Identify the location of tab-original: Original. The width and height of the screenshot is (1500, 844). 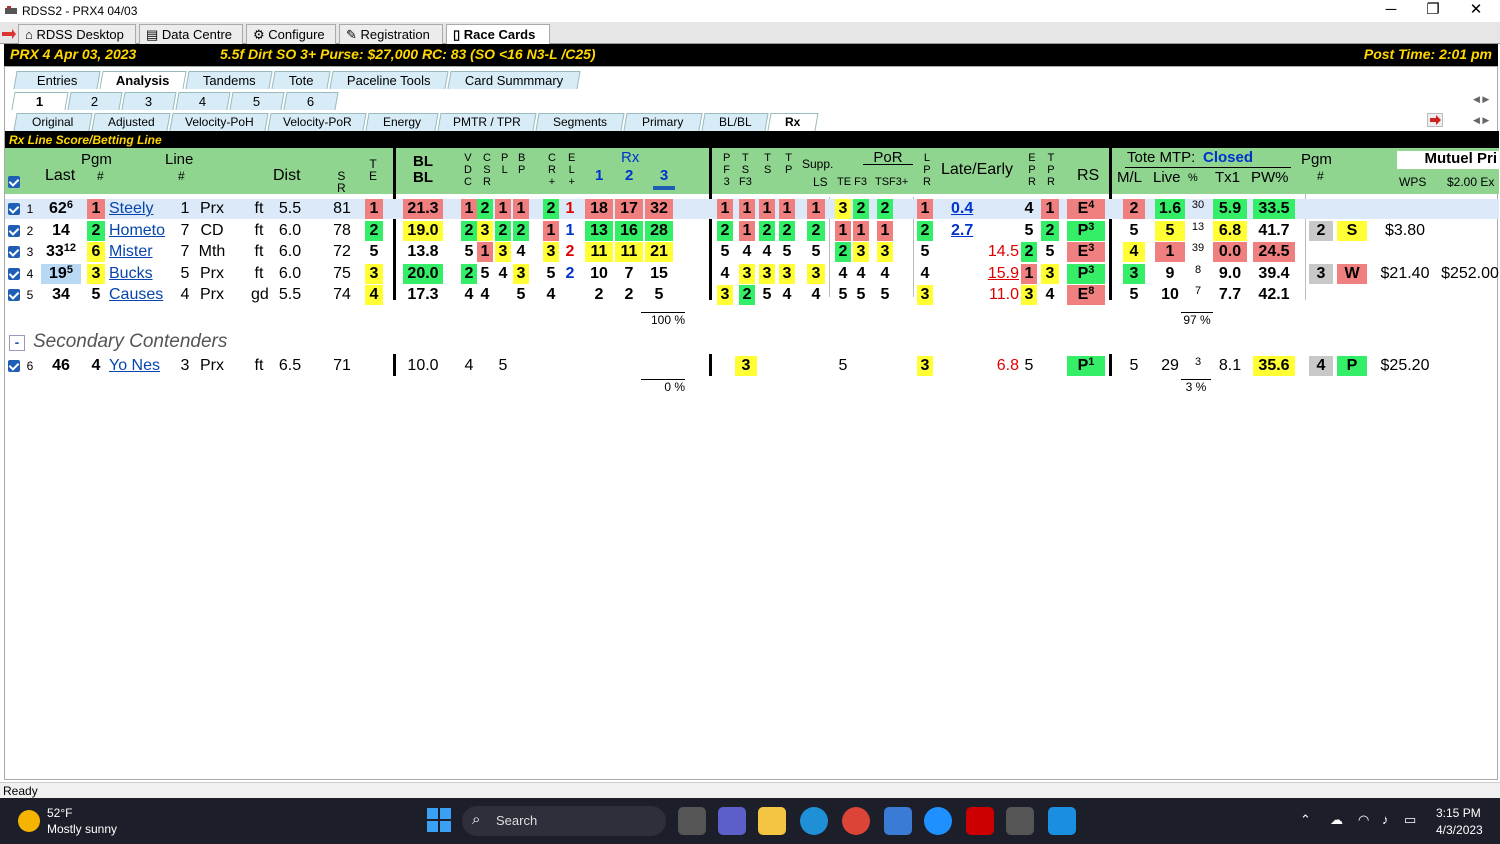
(53, 122).